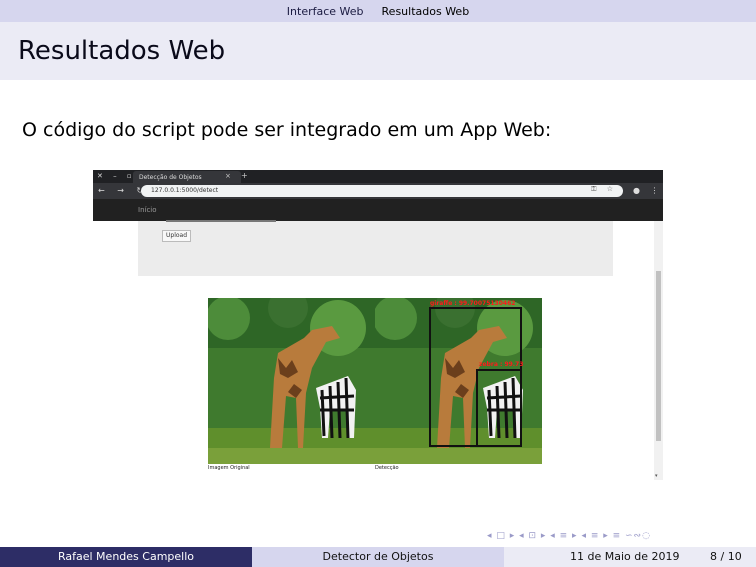 Image resolution: width=756 pixels, height=567 pixels. Describe the element at coordinates (604, 189) in the screenshot. I see `bookmark-star-icon: ⚿ ☆` at that location.